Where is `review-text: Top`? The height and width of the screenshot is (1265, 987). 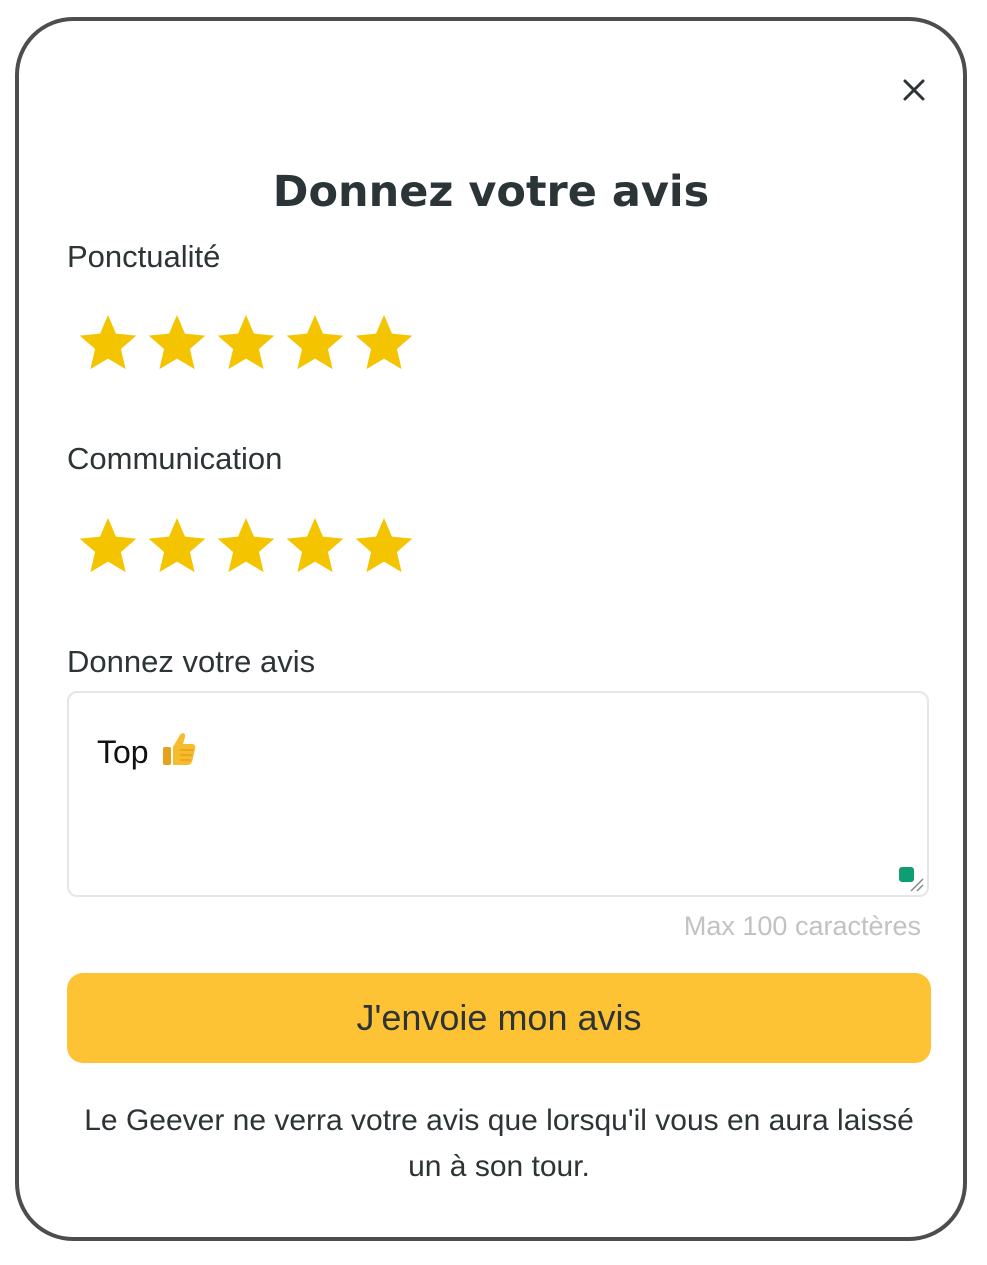
review-text: Top is located at coordinates (148, 753).